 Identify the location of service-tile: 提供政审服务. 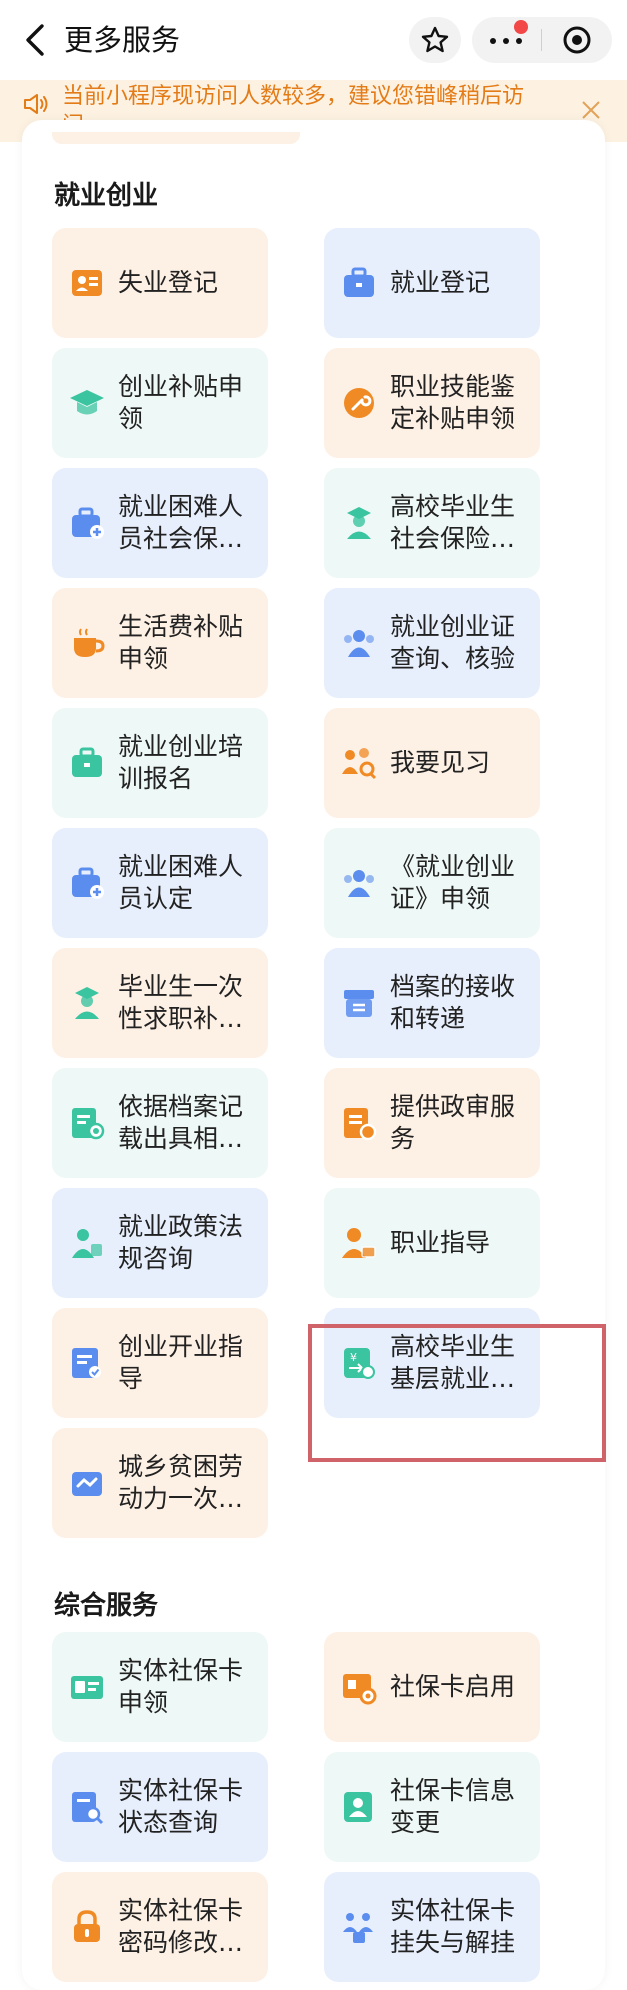
(432, 1123).